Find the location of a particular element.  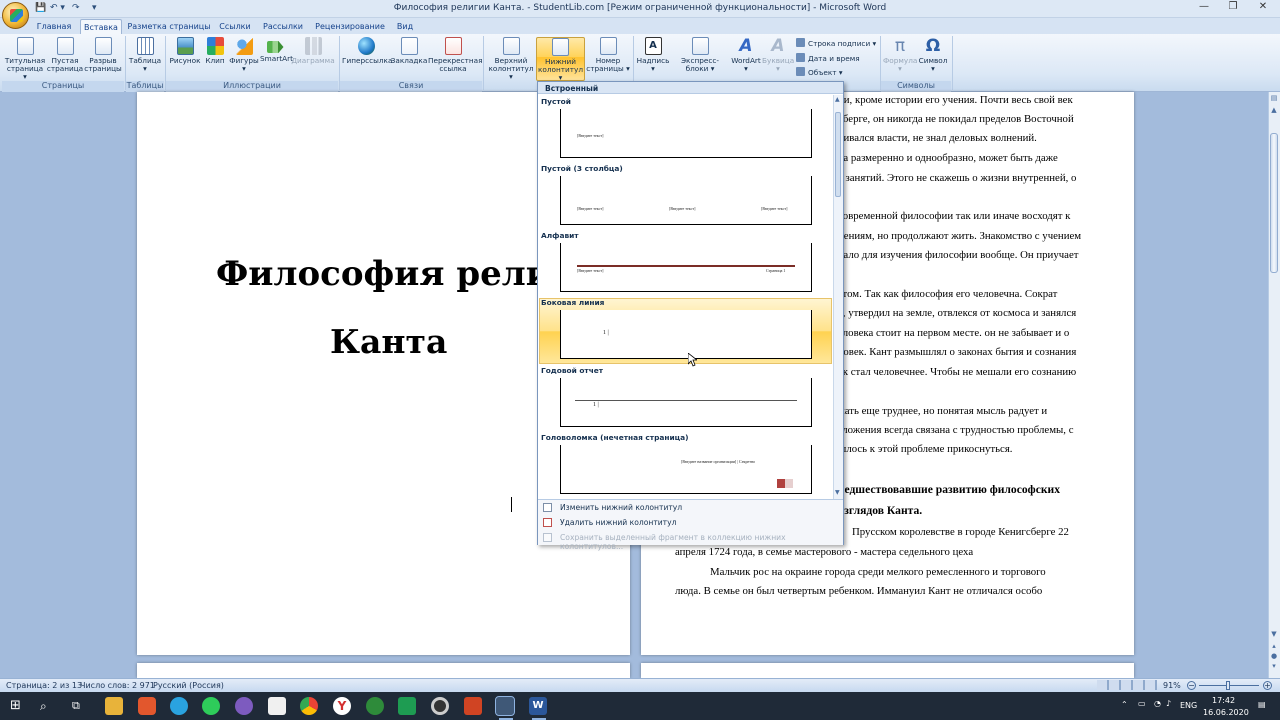

gallery-scroll-down-icon: ▼ is located at coordinates (837, 492).